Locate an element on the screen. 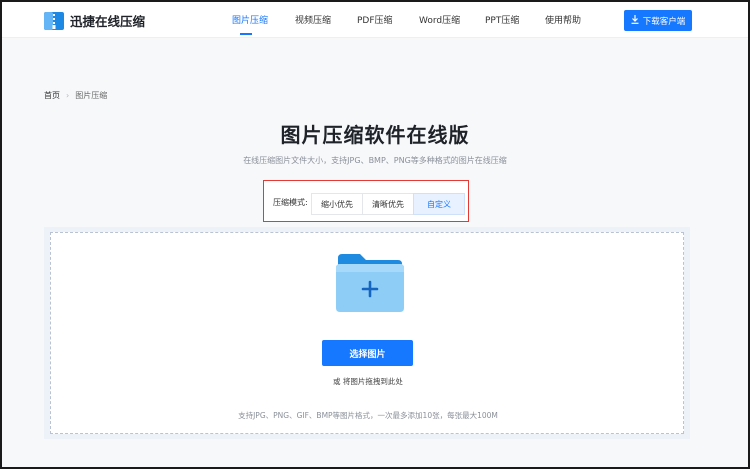 Image resolution: width=750 pixels, height=469 pixels. nav-item-ppt-compress: PPT压缩 is located at coordinates (502, 19).